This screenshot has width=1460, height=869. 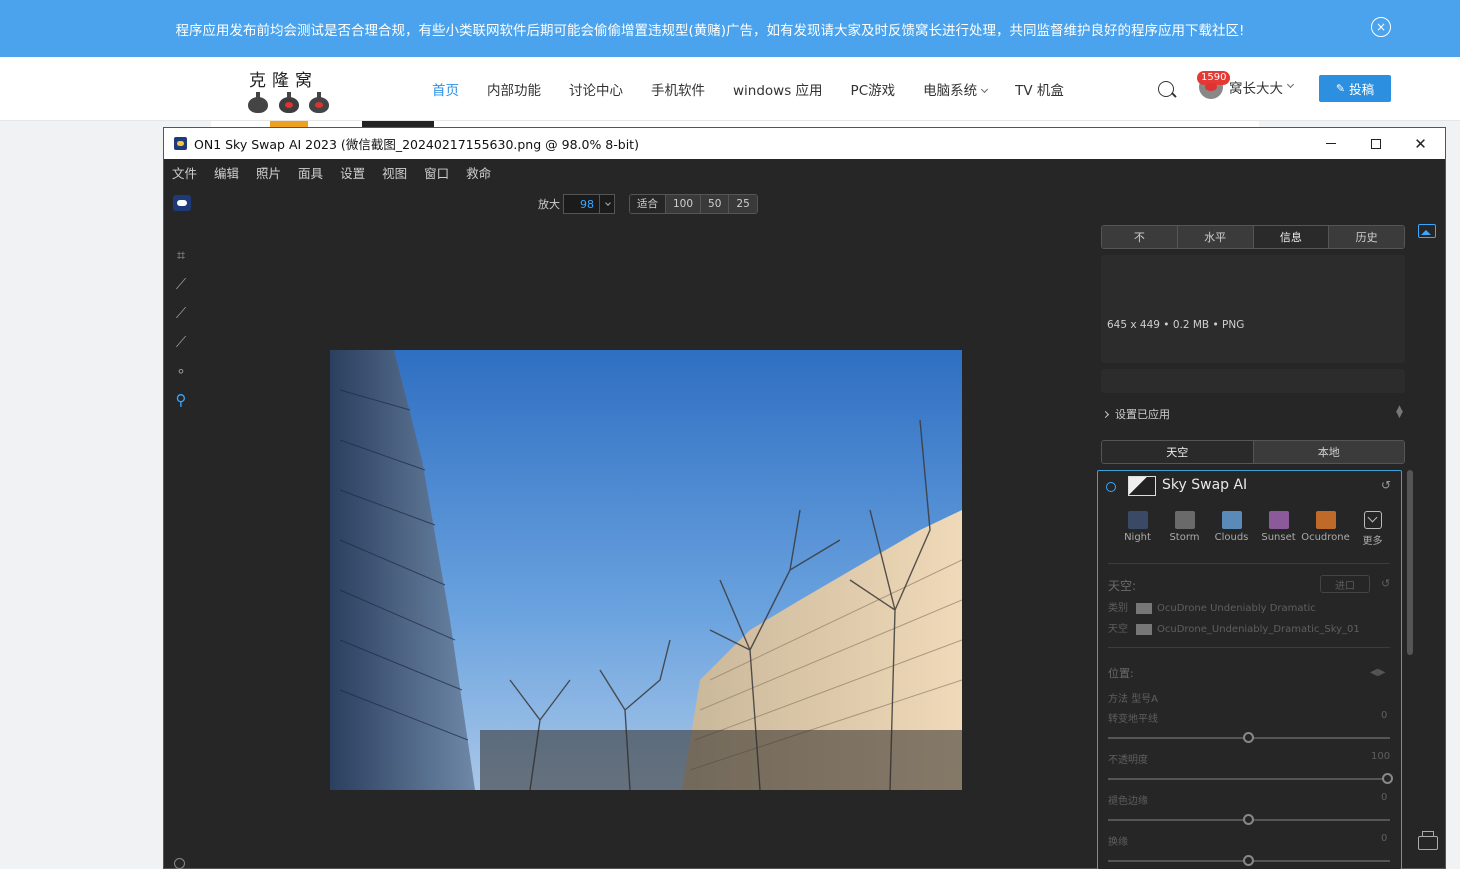 I want to click on settings-dot-icon, so click(x=179, y=863).